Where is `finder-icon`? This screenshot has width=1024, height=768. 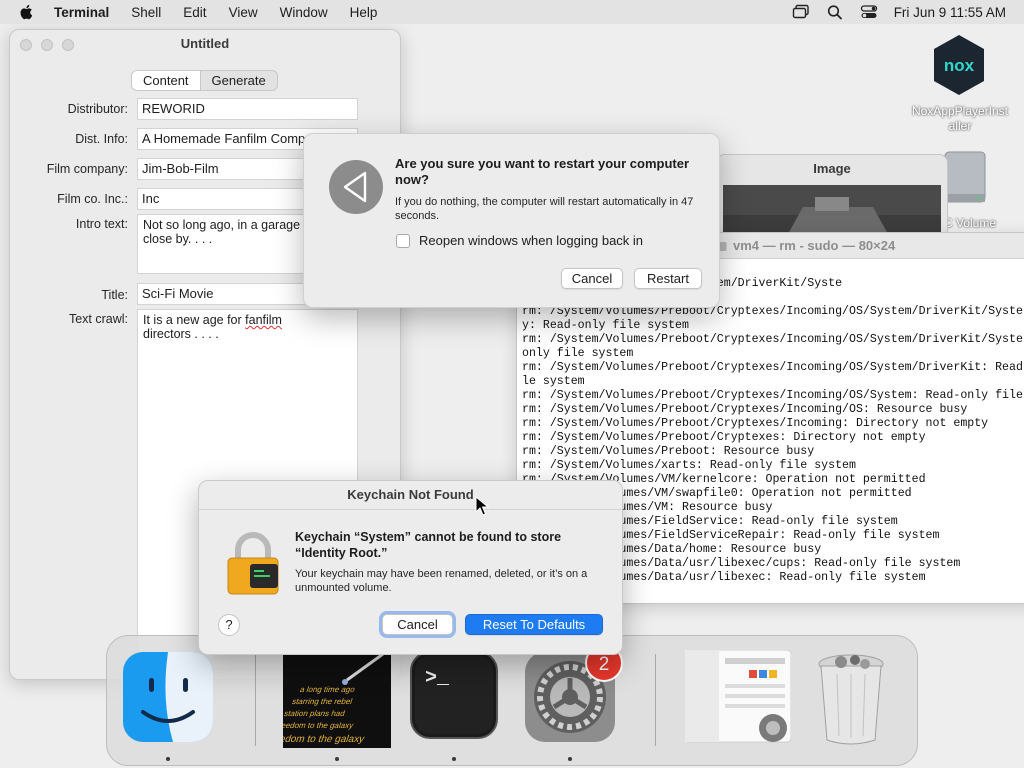
finder-icon is located at coordinates (168, 697).